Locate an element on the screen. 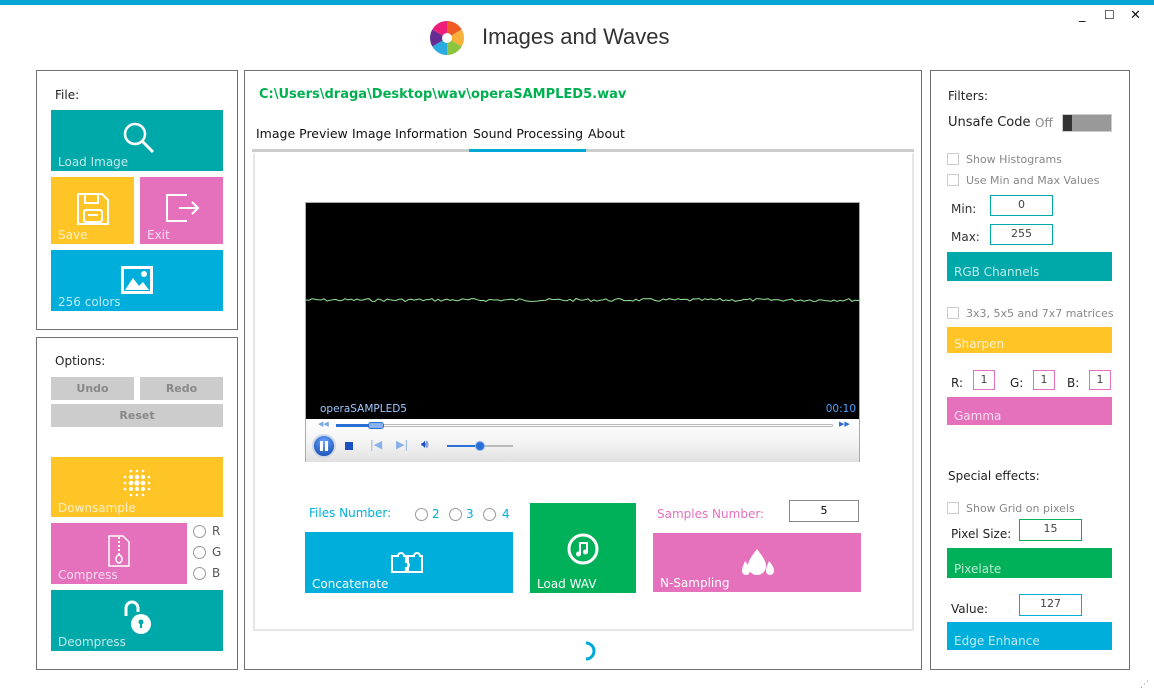 The height and width of the screenshot is (694, 1154). n-sampling-button: N-Sampling is located at coordinates (757, 562).